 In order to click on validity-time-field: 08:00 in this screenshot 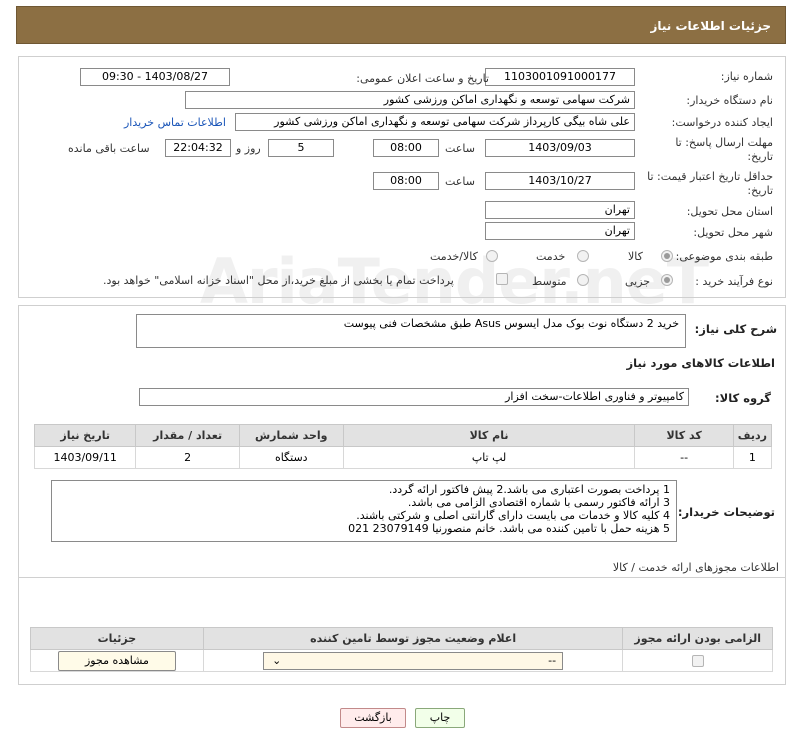, I will do `click(406, 181)`.